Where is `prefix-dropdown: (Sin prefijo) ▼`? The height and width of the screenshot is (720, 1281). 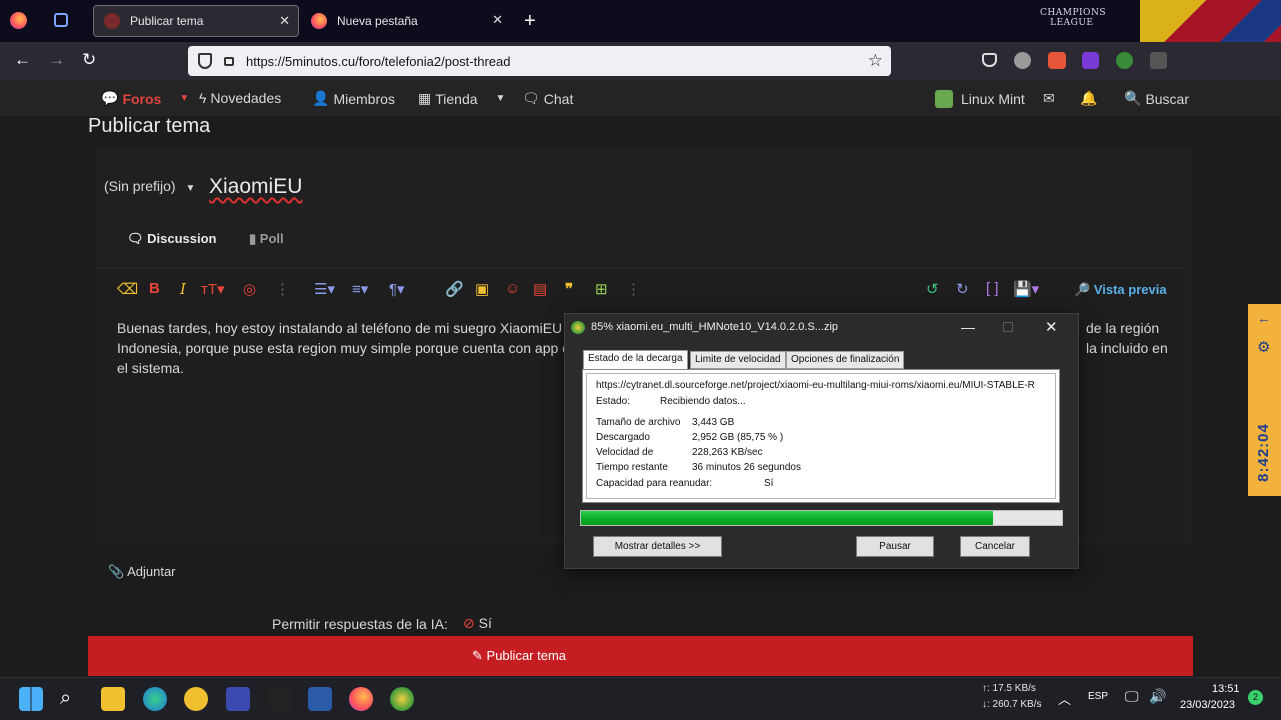 prefix-dropdown: (Sin prefijo) ▼ is located at coordinates (149, 186).